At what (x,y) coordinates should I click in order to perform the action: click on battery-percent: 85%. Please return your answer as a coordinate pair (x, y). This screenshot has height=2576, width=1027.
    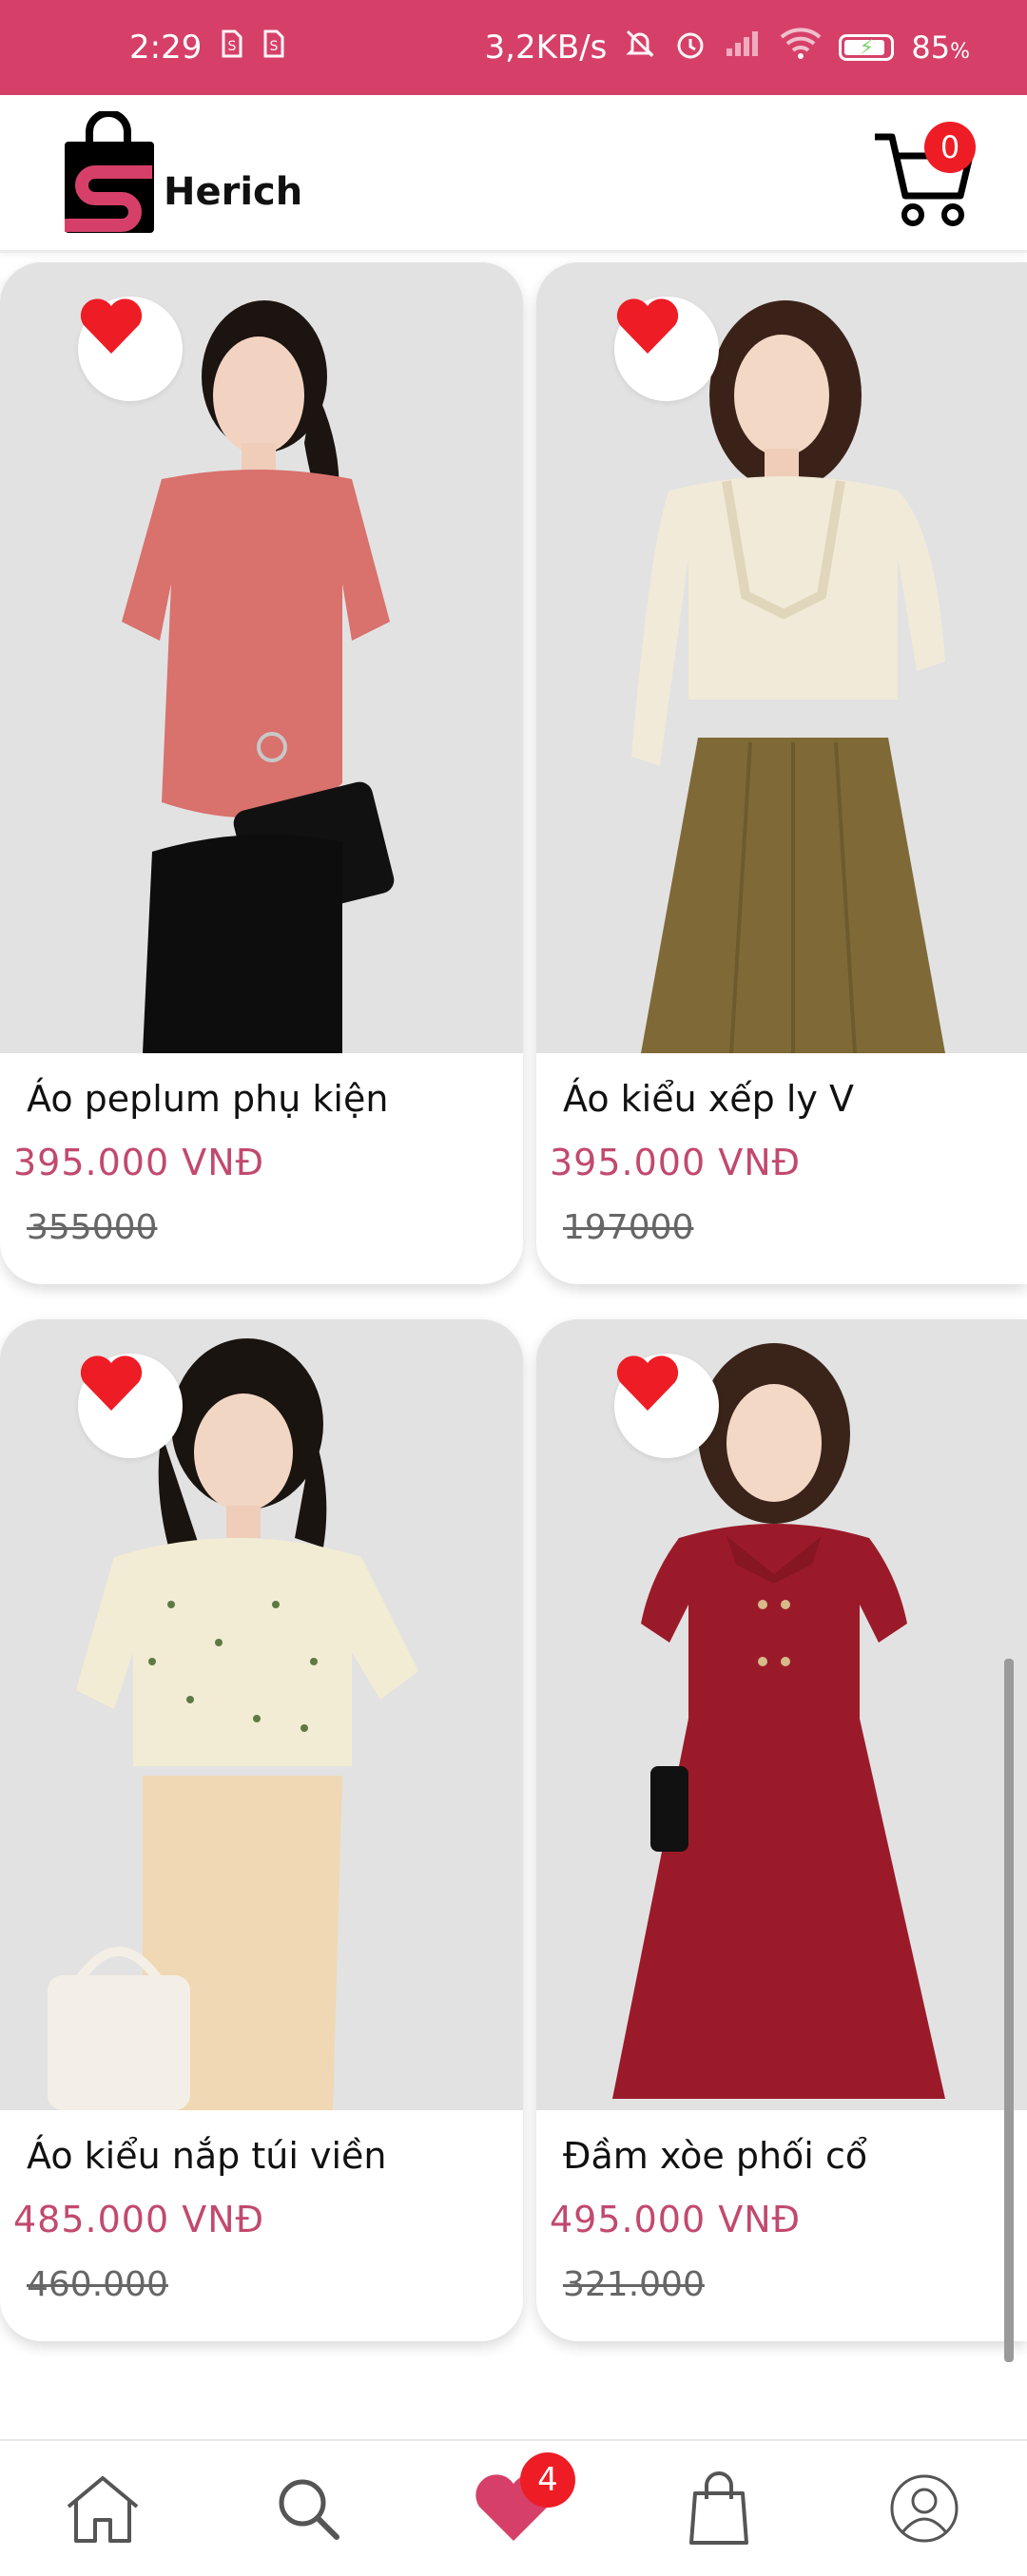
    Looking at the image, I should click on (941, 47).